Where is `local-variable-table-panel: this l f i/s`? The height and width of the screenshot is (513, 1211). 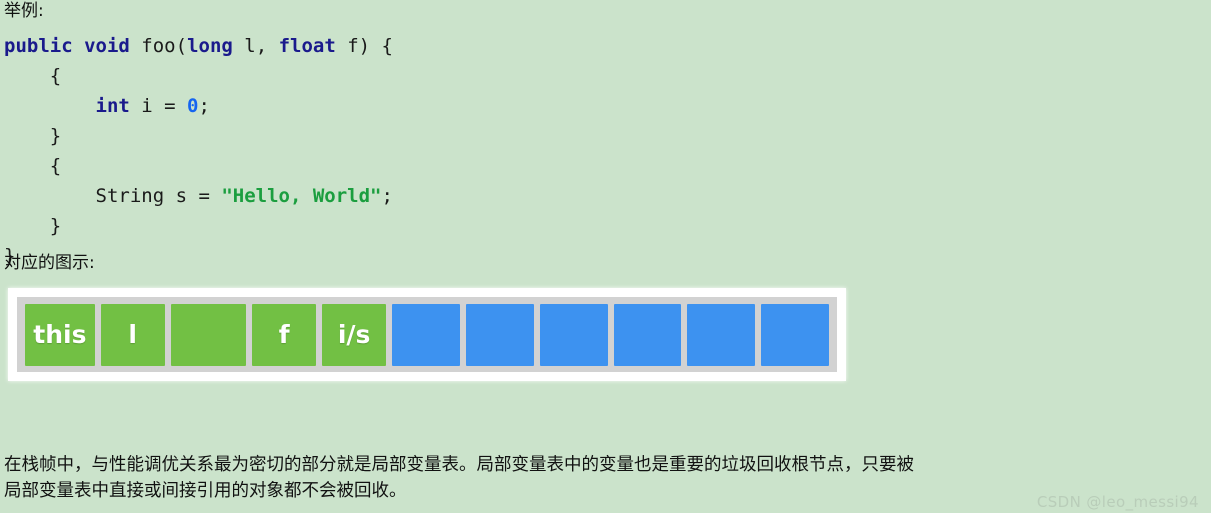 local-variable-table-panel: this l f i/s is located at coordinates (427, 334).